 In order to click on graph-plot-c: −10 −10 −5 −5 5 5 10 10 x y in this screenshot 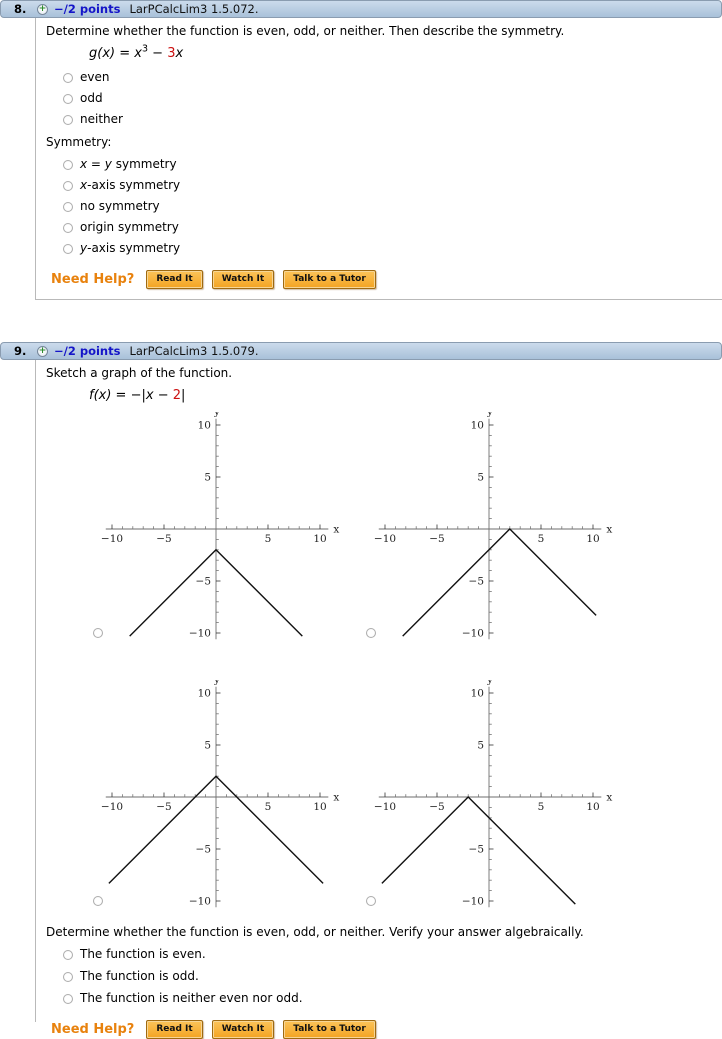, I will do `click(220, 791)`.